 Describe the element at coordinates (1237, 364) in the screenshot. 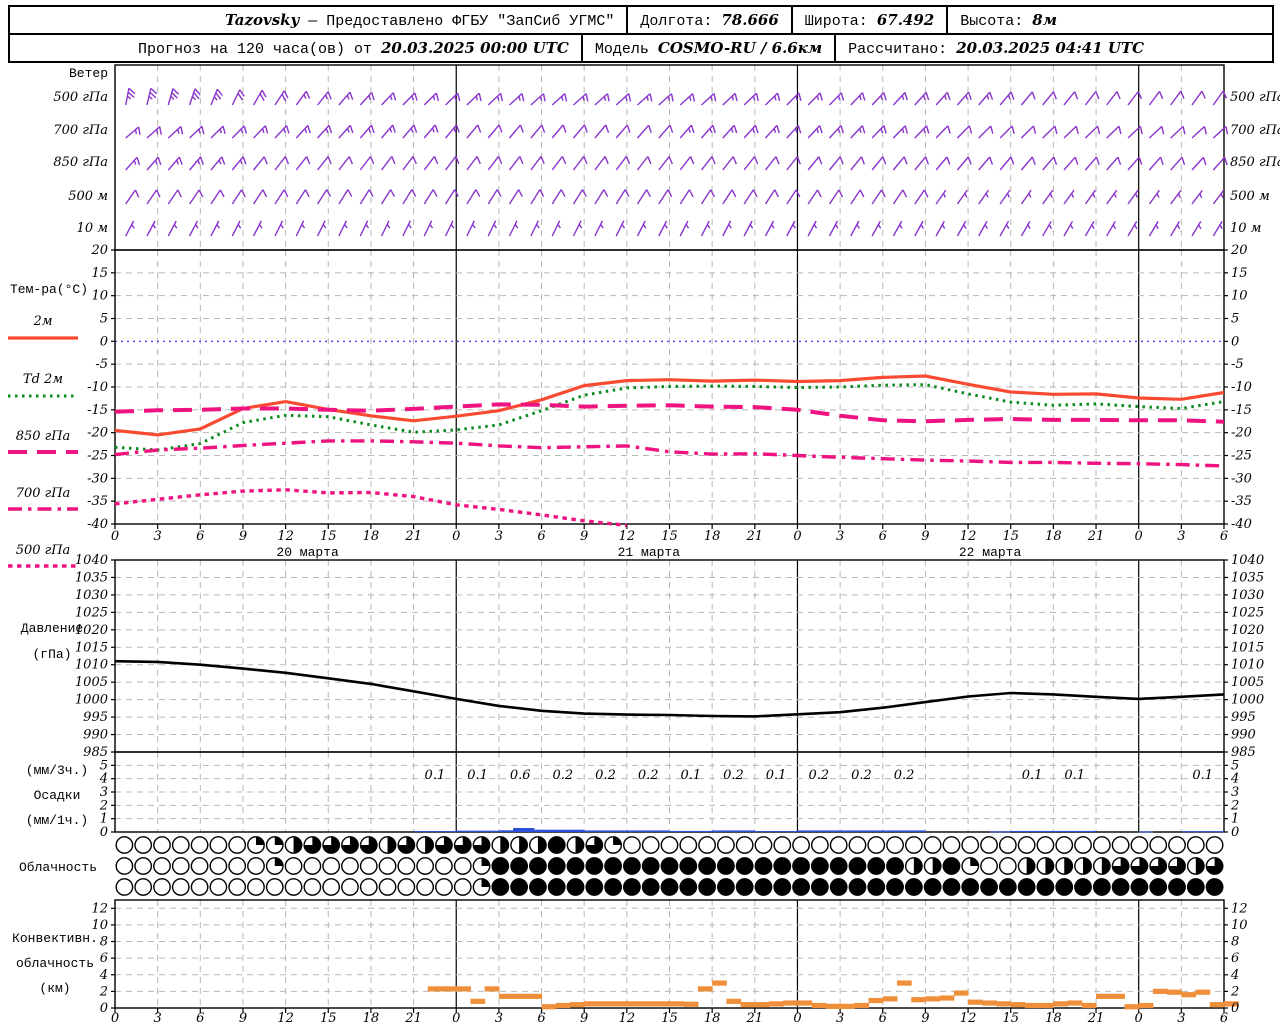

I see `y-tick-label-right: -5` at that location.